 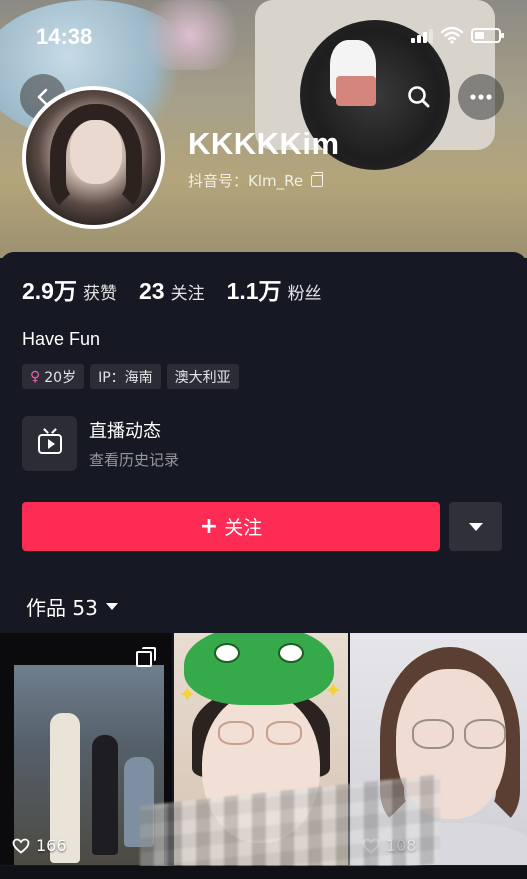 What do you see at coordinates (151, 291) in the screenshot?
I see `stat-following-count: 23` at bounding box center [151, 291].